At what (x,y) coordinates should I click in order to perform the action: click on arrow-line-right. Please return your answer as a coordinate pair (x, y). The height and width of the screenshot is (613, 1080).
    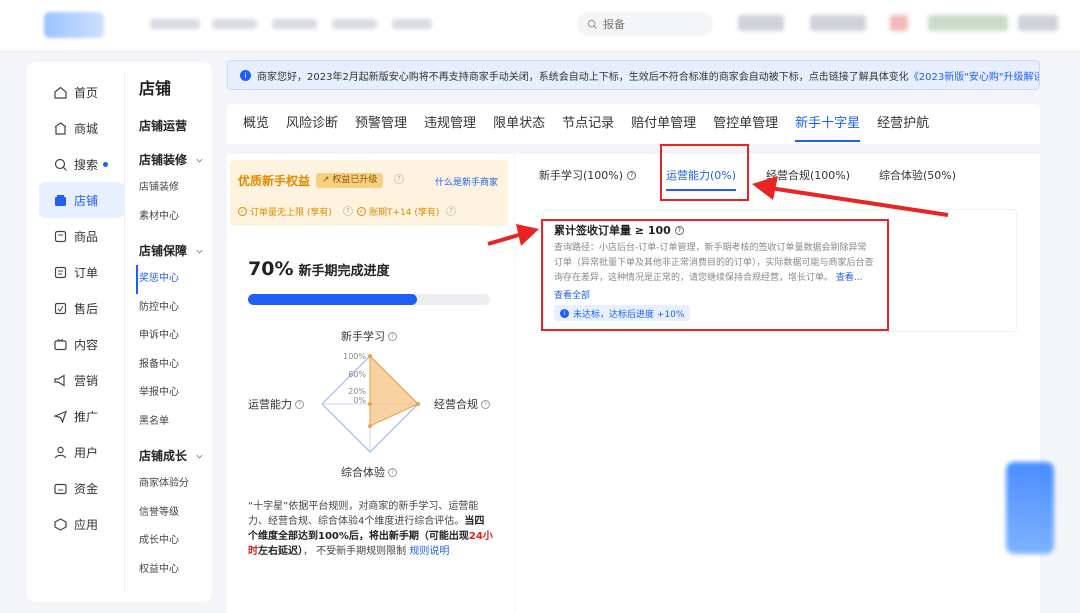
    Looking at the image, I should click on (859, 201).